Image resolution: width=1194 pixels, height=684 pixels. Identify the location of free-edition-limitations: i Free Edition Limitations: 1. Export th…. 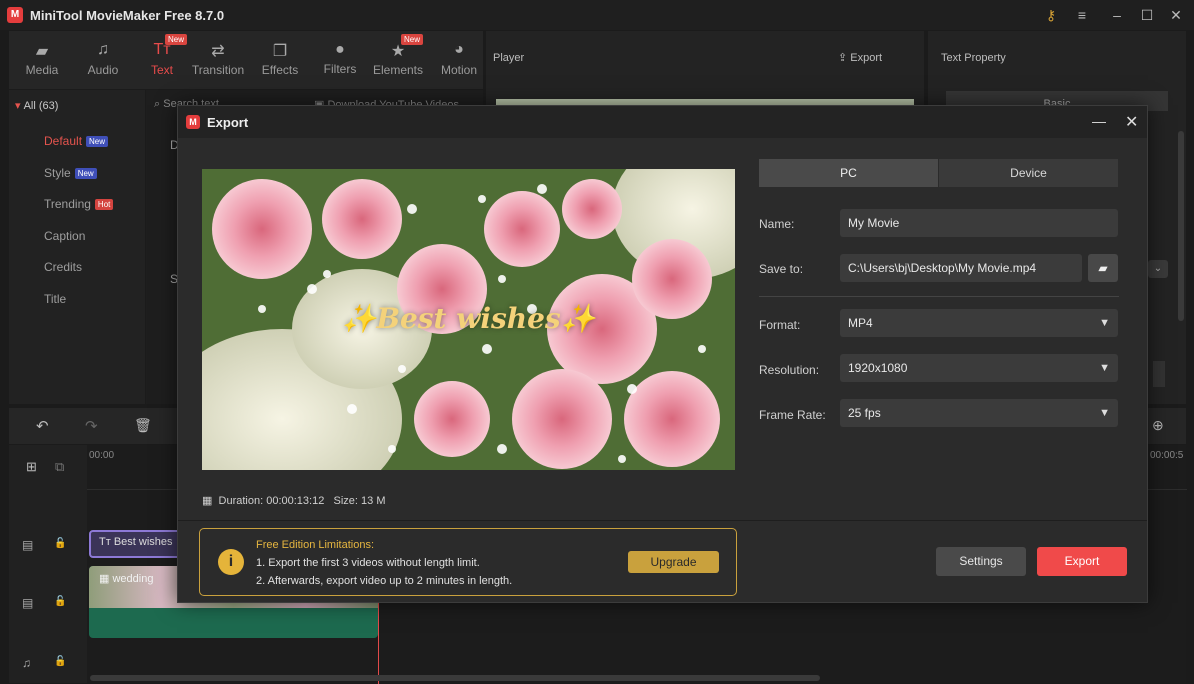
(468, 562).